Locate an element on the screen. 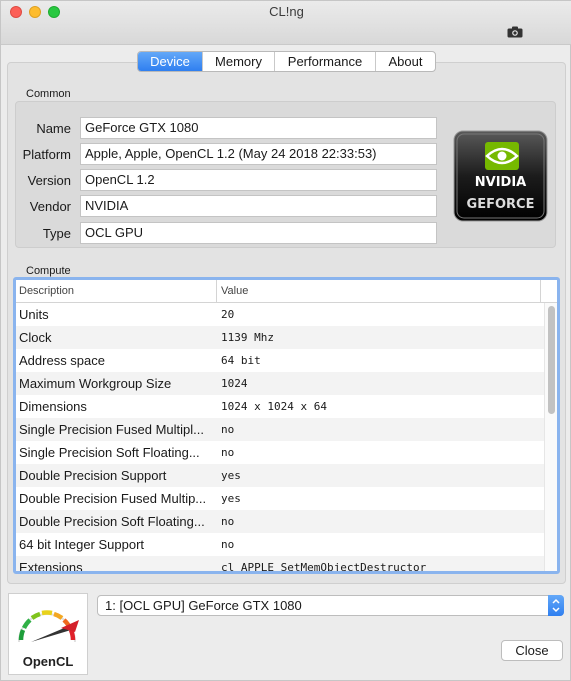 This screenshot has width=571, height=681. name-label: Name is located at coordinates (53, 128).